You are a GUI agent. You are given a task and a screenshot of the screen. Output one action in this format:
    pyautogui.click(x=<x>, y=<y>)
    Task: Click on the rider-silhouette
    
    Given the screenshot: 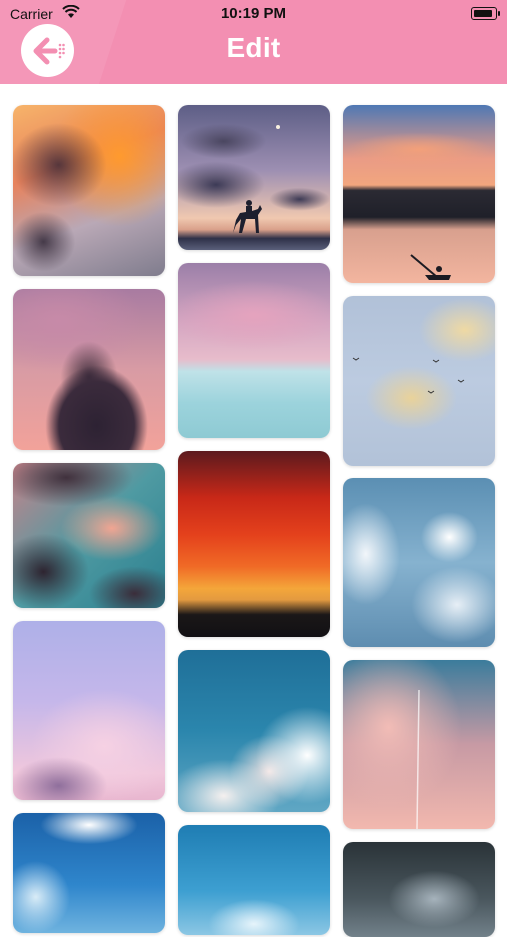 What is the action you would take?
    pyautogui.click(x=256, y=179)
    